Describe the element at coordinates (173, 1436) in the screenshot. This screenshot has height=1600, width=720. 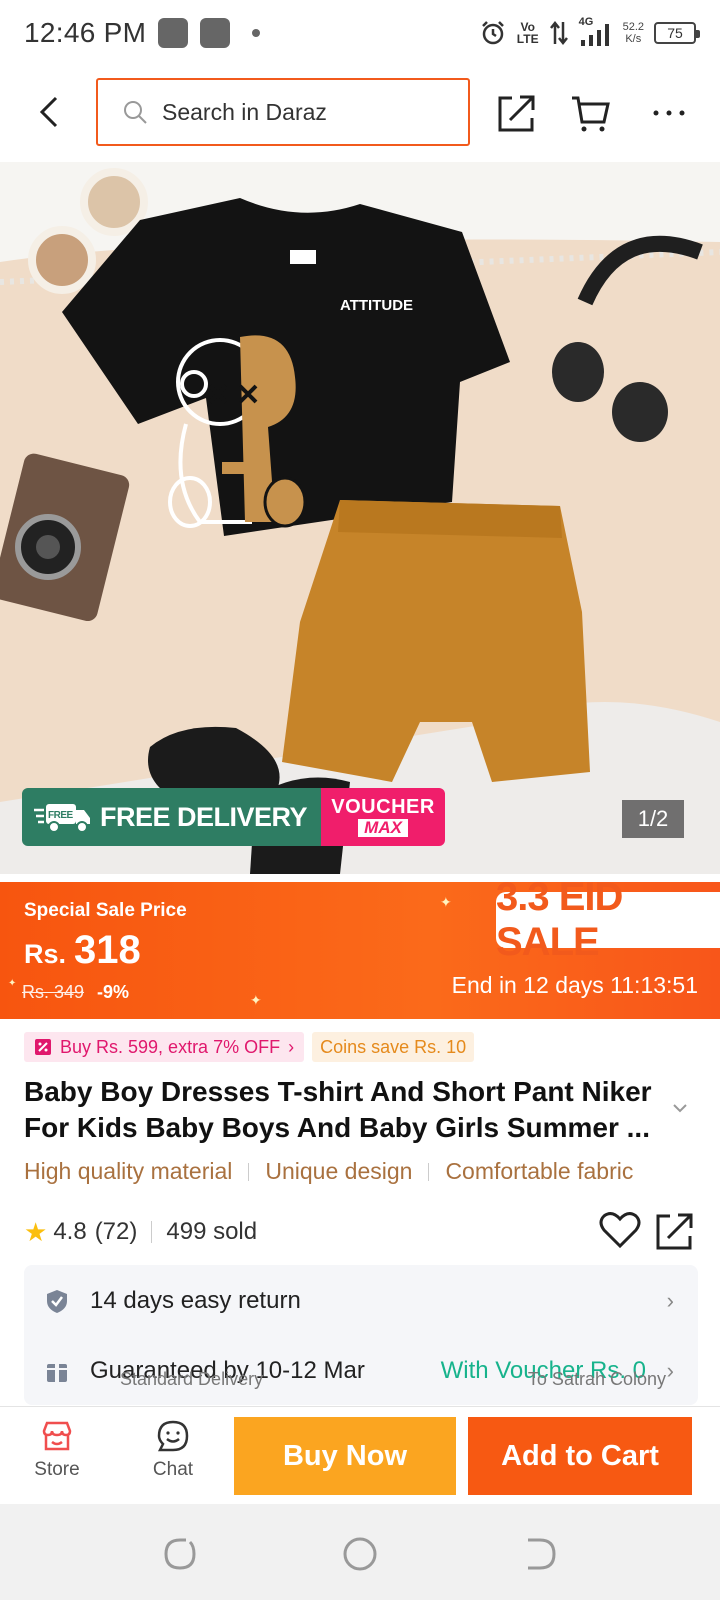
I see `chat-icon` at that location.